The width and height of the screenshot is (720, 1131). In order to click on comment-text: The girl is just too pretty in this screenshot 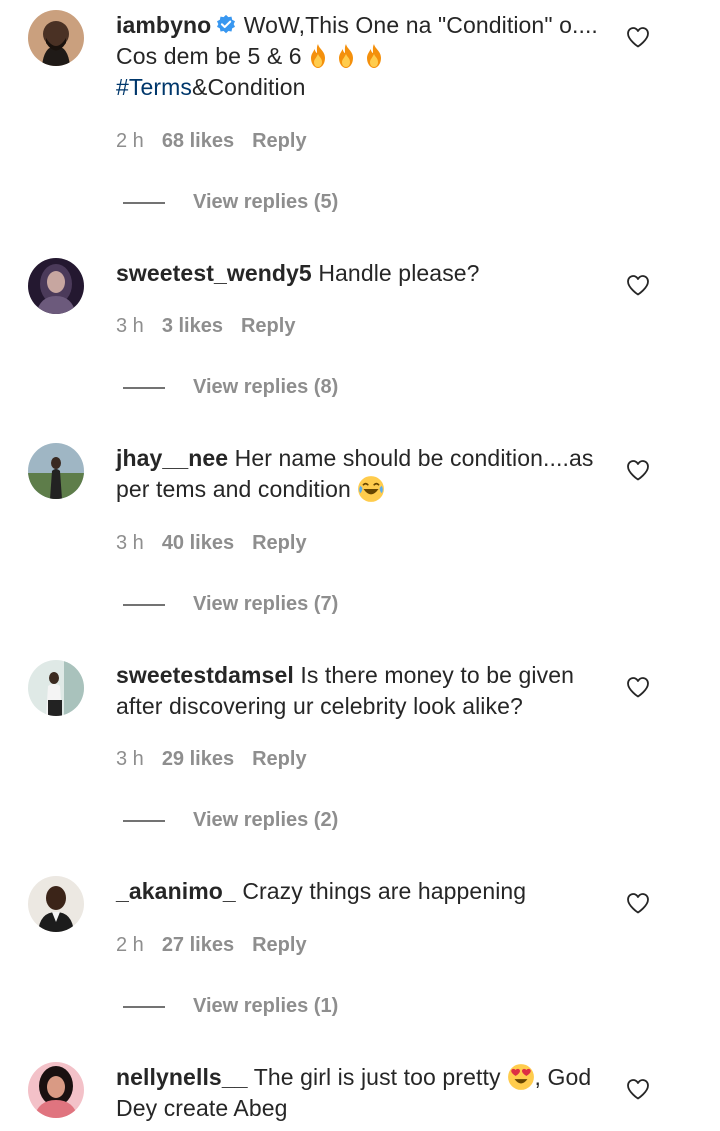, I will do `click(377, 1077)`.